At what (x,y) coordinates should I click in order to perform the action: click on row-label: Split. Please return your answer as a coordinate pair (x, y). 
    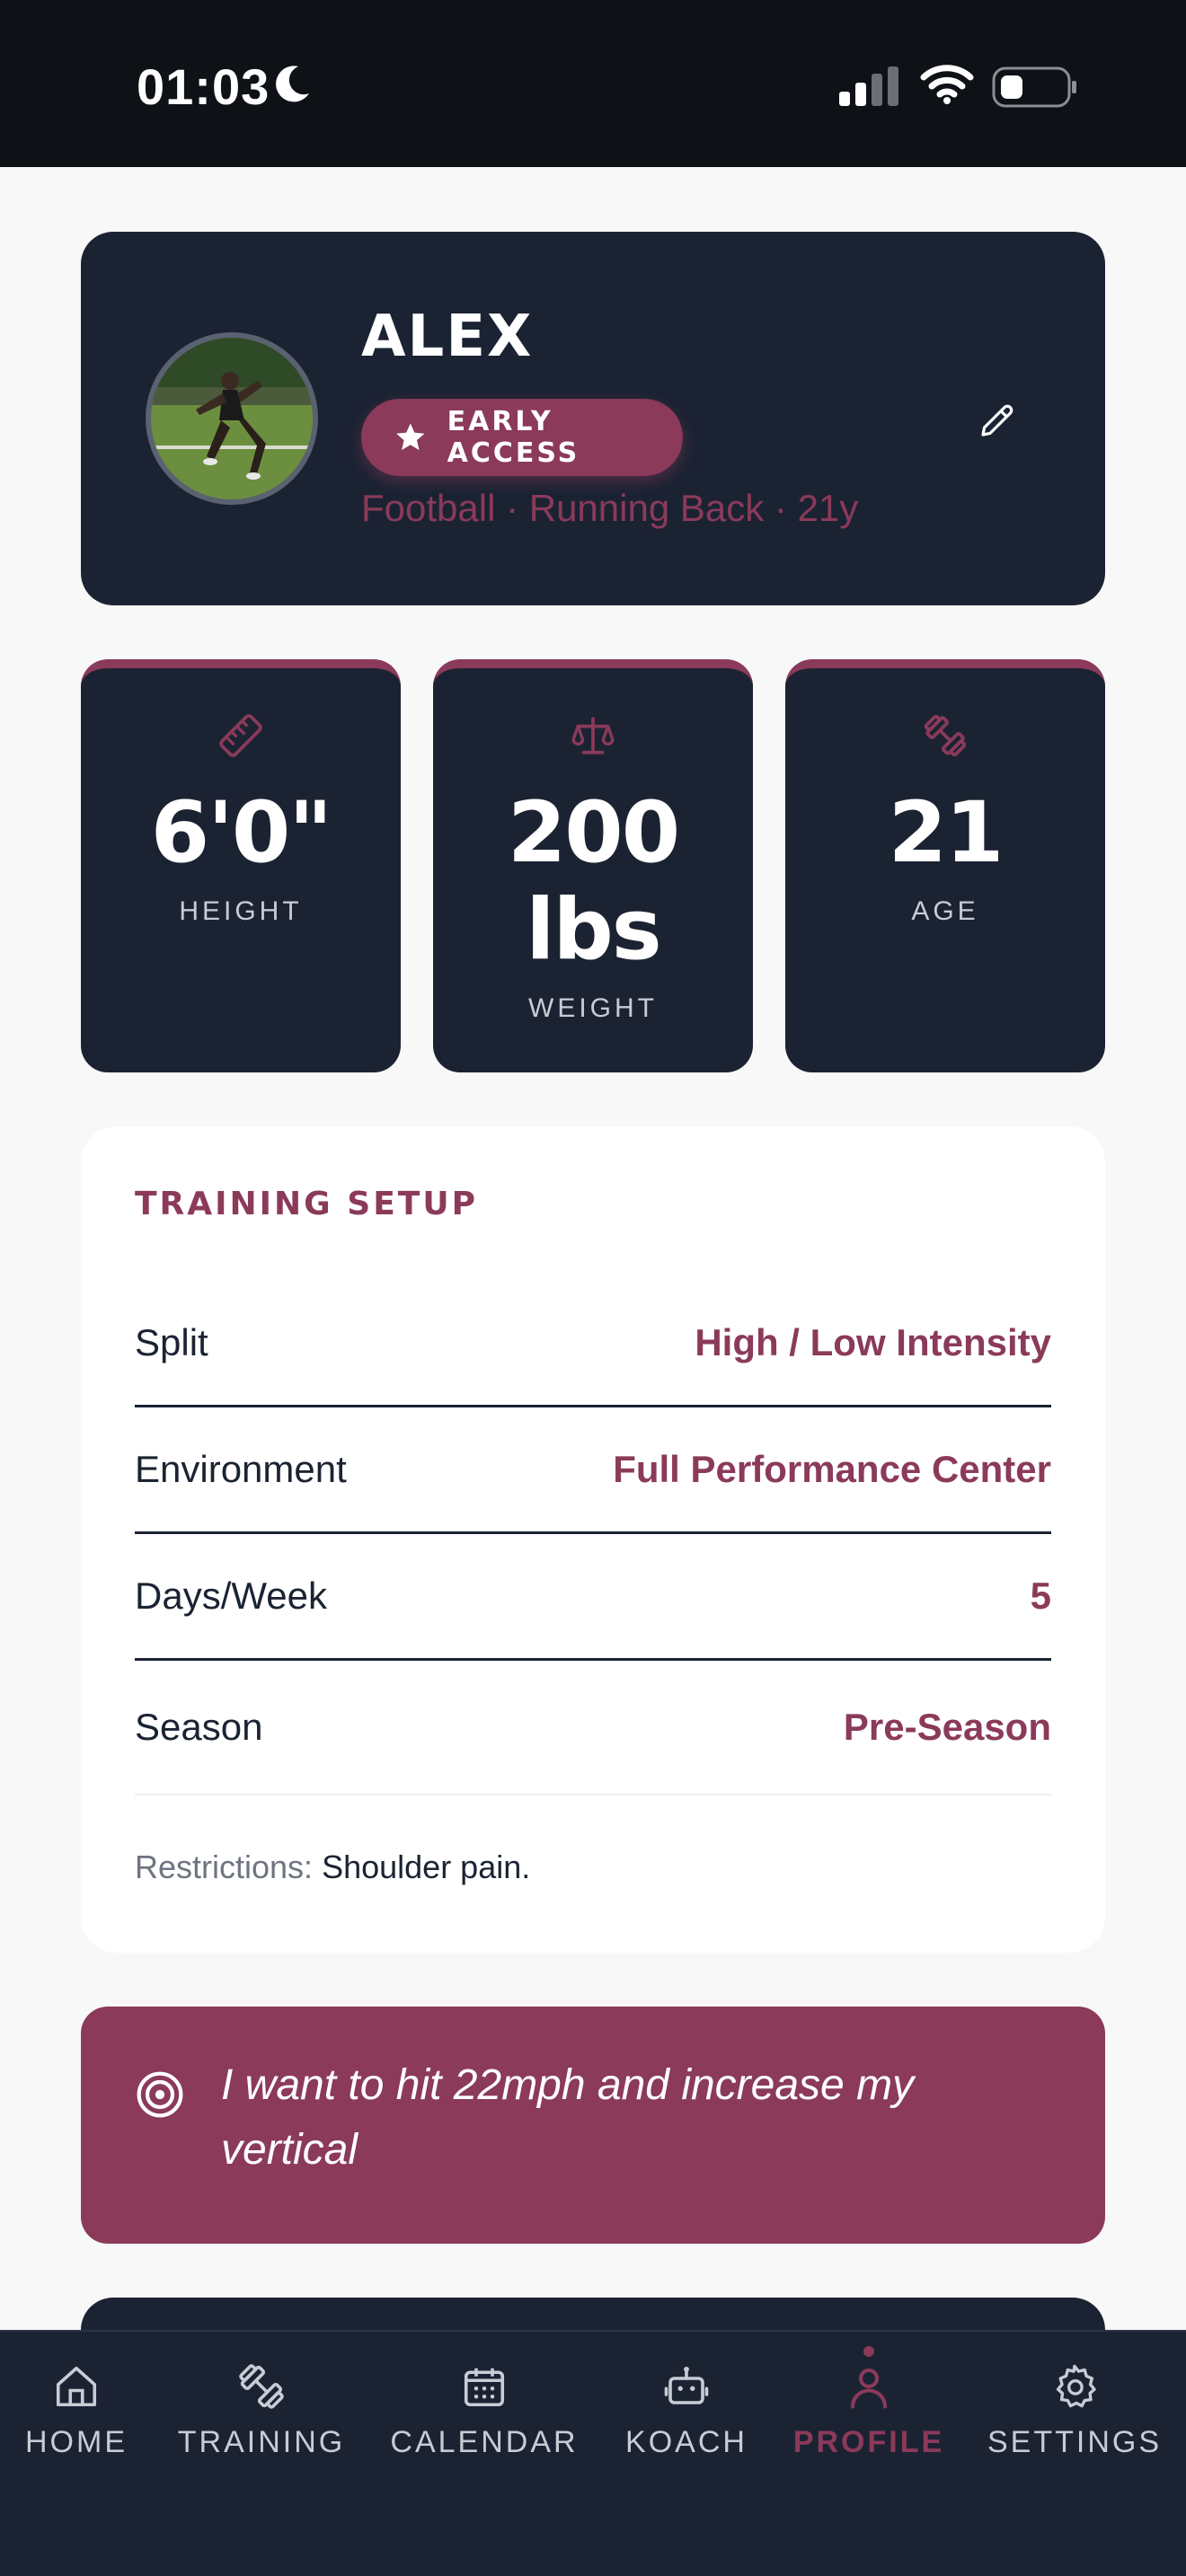
    Looking at the image, I should click on (171, 1342).